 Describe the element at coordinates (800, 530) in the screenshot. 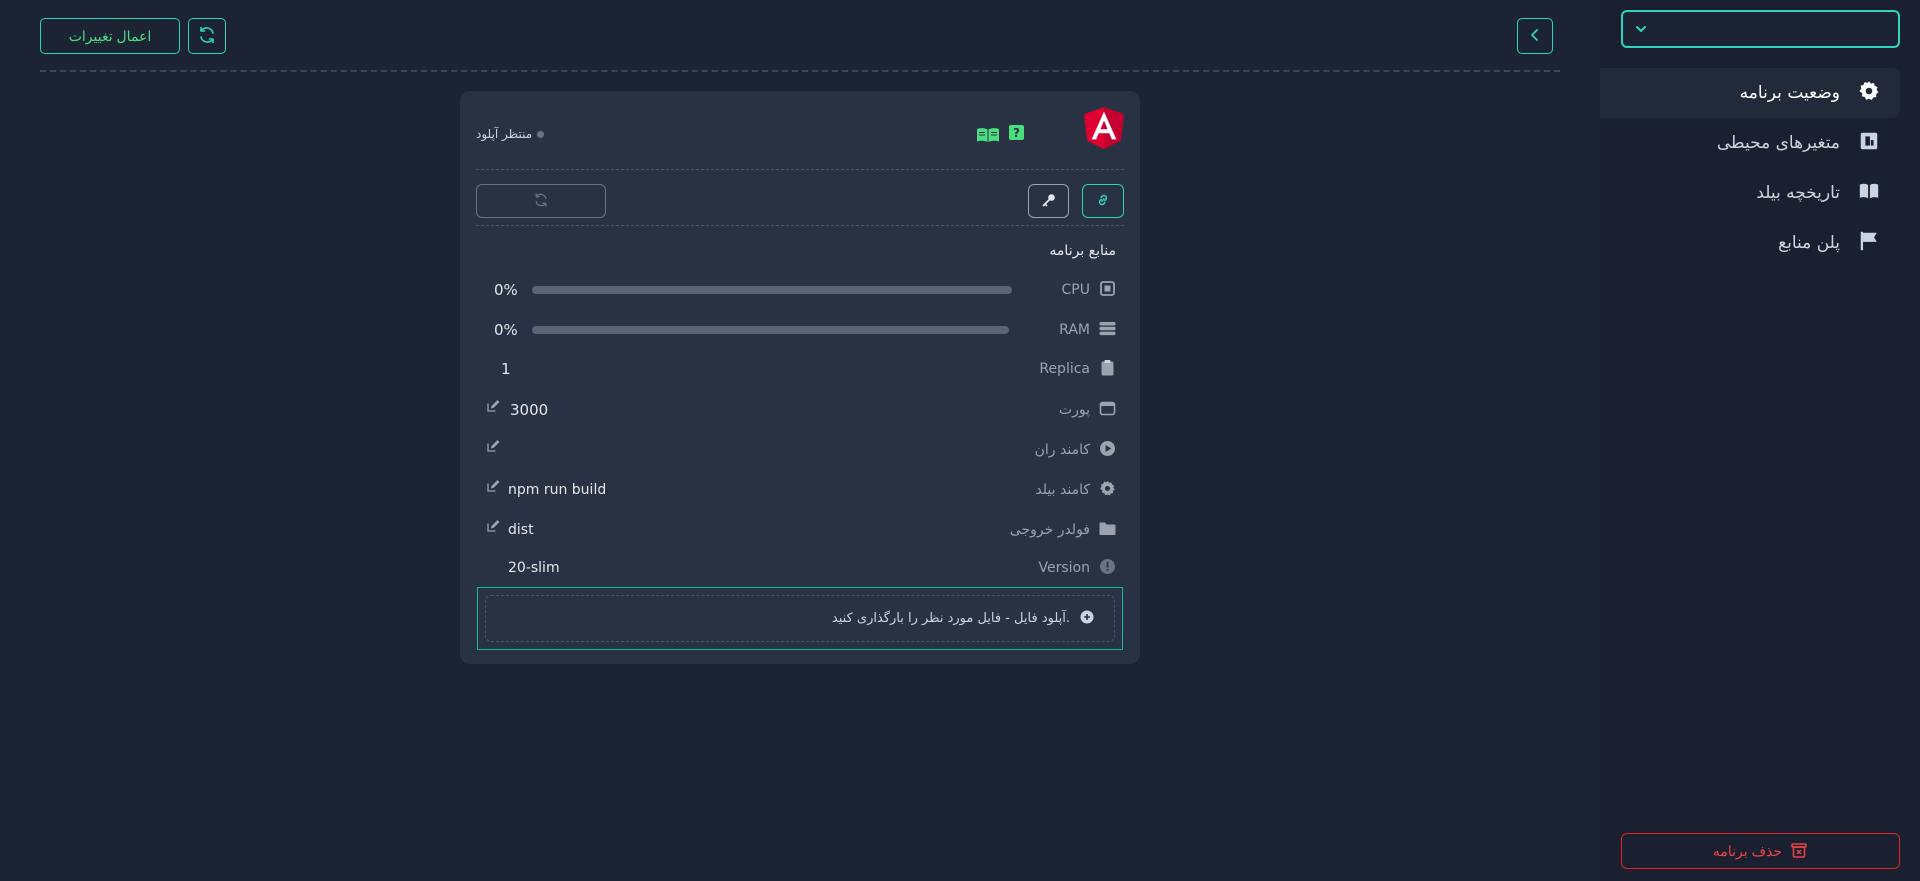

I see `output-folder-row: dist فولدر خروجی` at that location.